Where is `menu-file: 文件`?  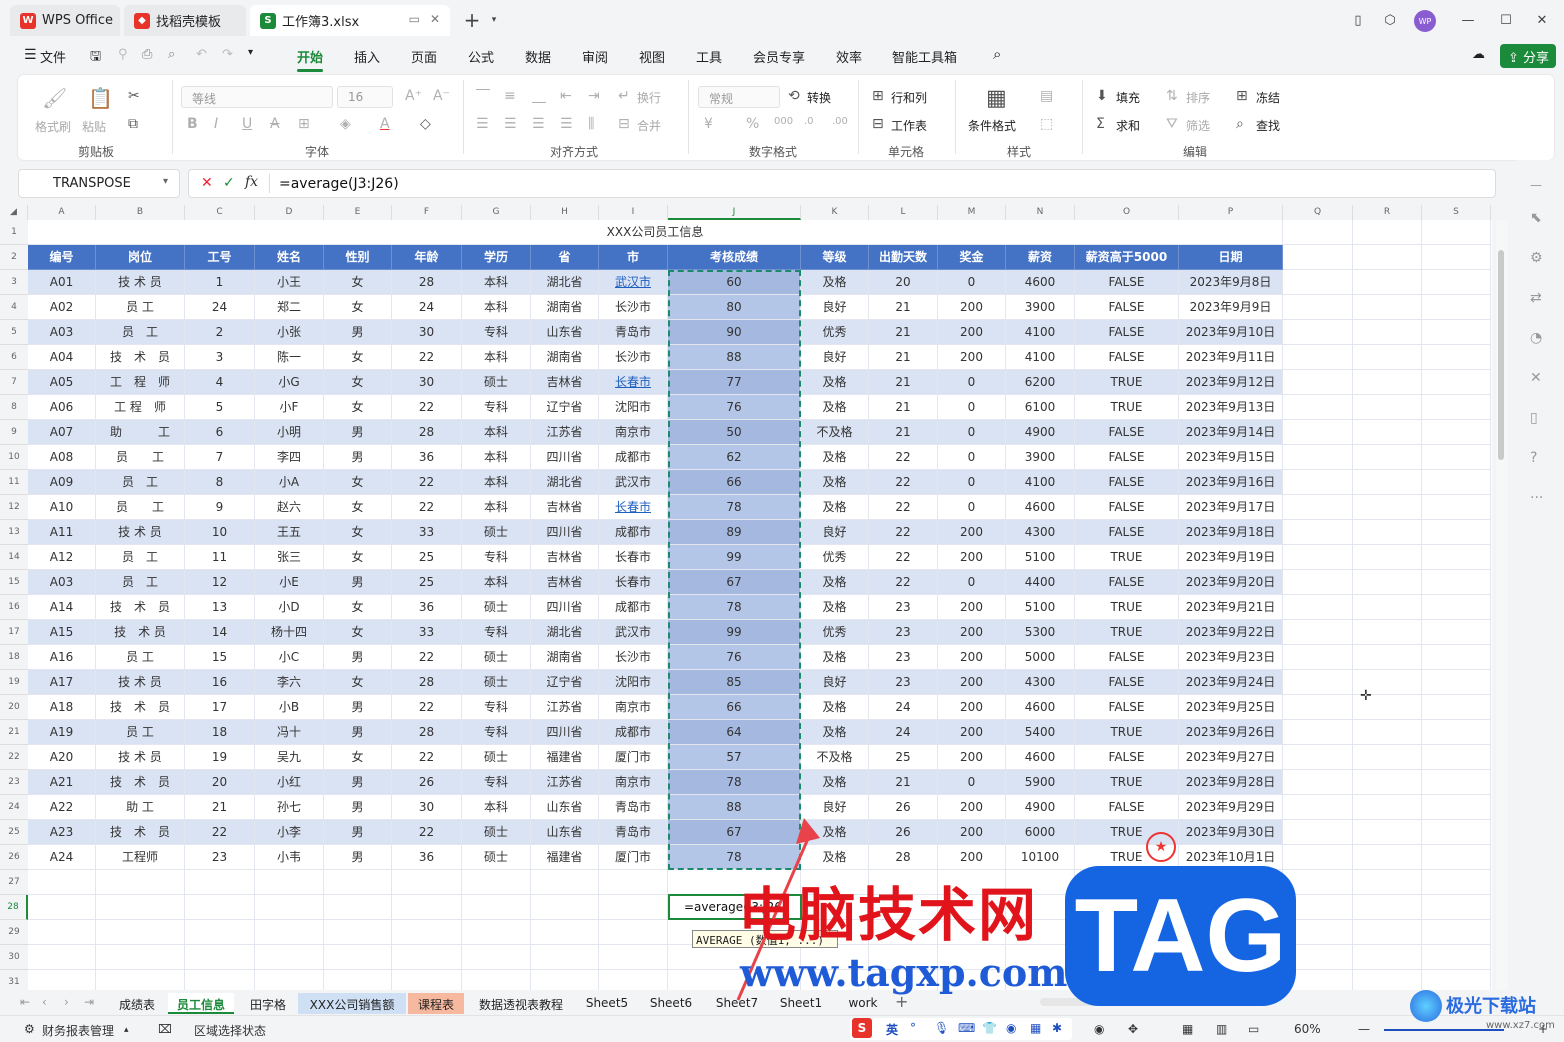 menu-file: 文件 is located at coordinates (53, 56).